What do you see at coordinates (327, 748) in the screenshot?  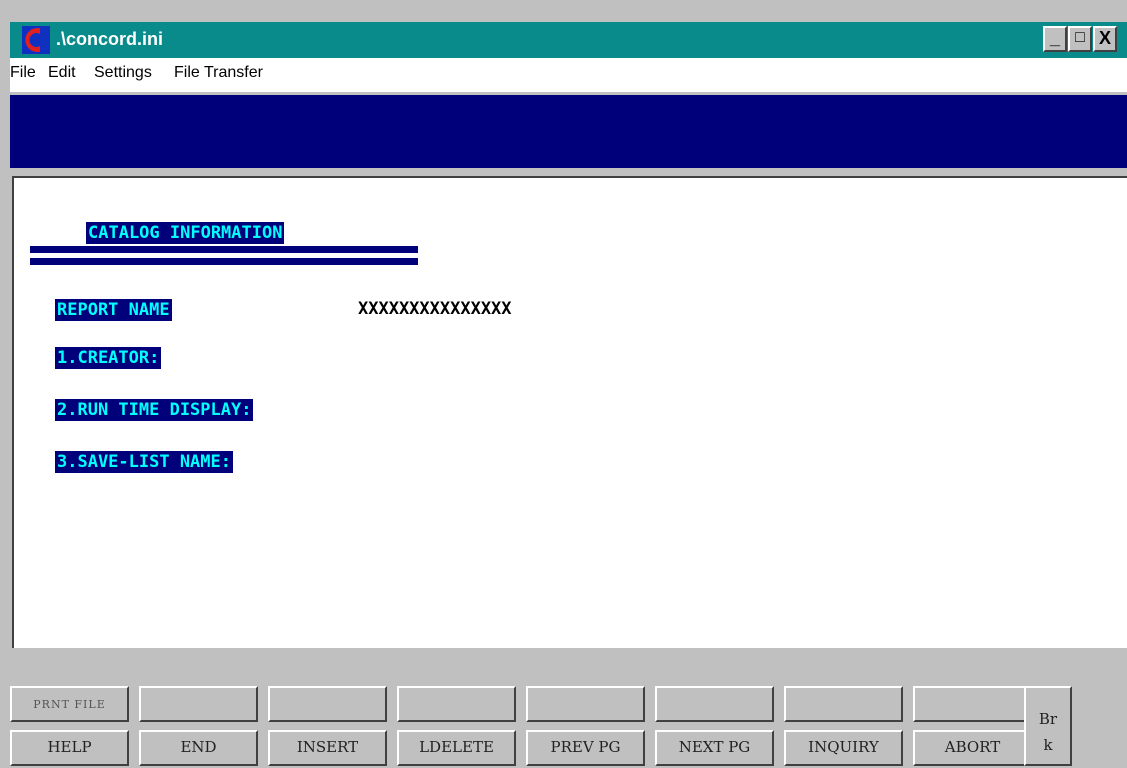 I see `insert-button: INSERT` at bounding box center [327, 748].